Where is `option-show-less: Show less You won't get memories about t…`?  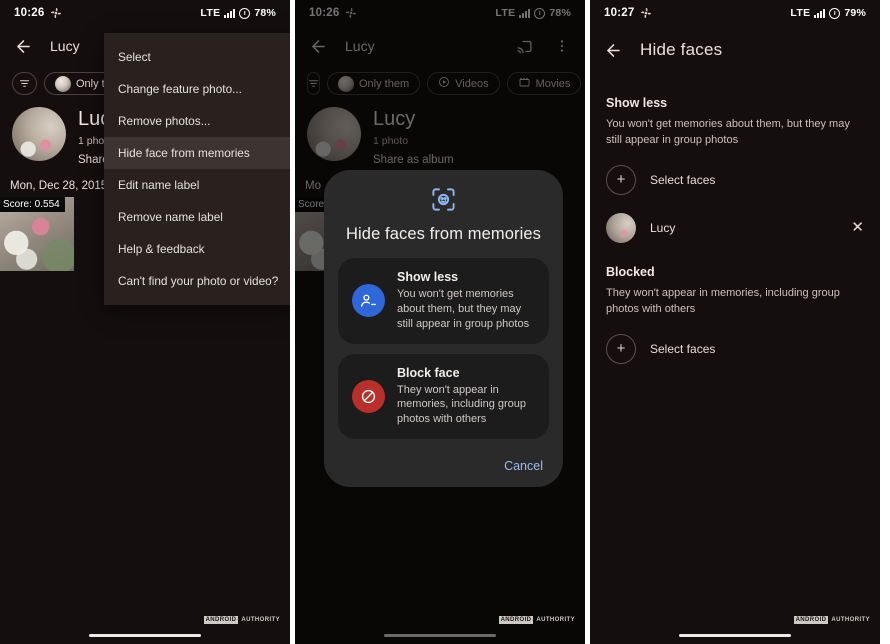 option-show-less: Show less You won't get memories about t… is located at coordinates (443, 301).